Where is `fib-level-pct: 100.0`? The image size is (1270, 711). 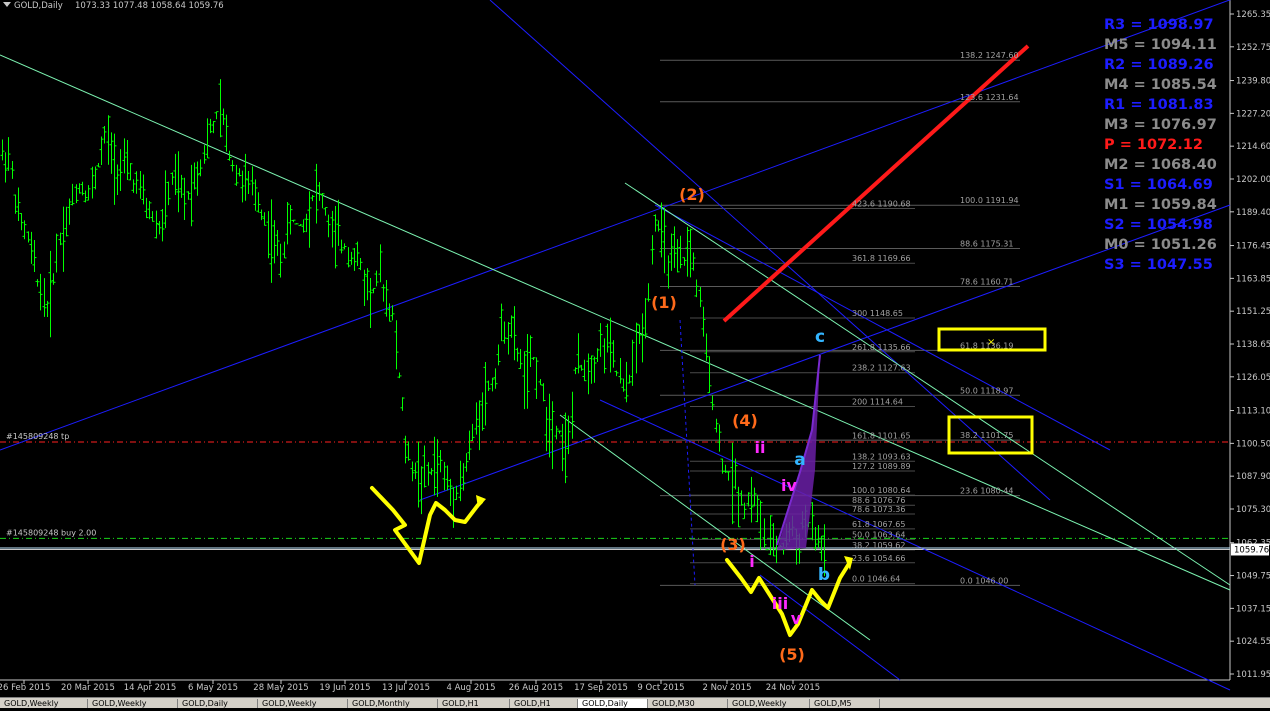
fib-level-pct: 100.0 is located at coordinates (971, 200).